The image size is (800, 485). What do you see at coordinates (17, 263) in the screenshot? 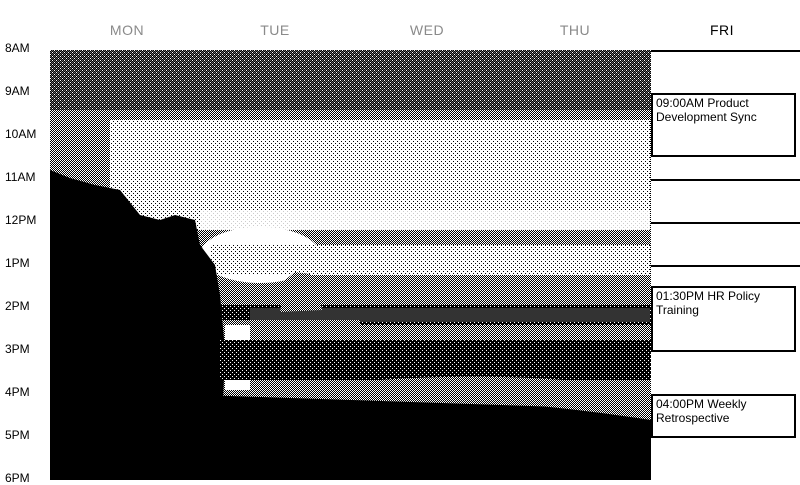
I see `time-label-1pm: 1PM` at bounding box center [17, 263].